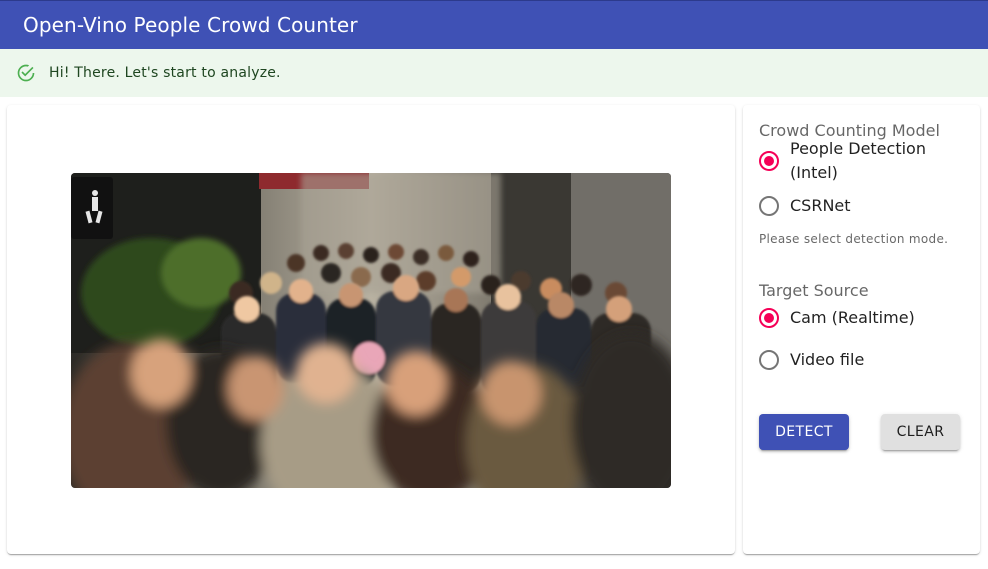  I want to click on success-alert: Hi! There. Let's start to analyze., so click(494, 73).